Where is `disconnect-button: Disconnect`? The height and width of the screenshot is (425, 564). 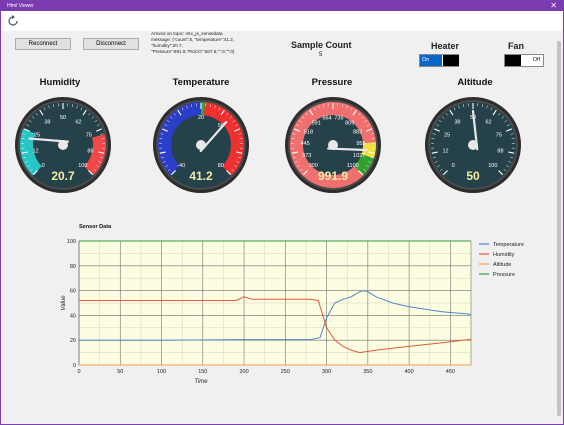 disconnect-button: Disconnect is located at coordinates (111, 44).